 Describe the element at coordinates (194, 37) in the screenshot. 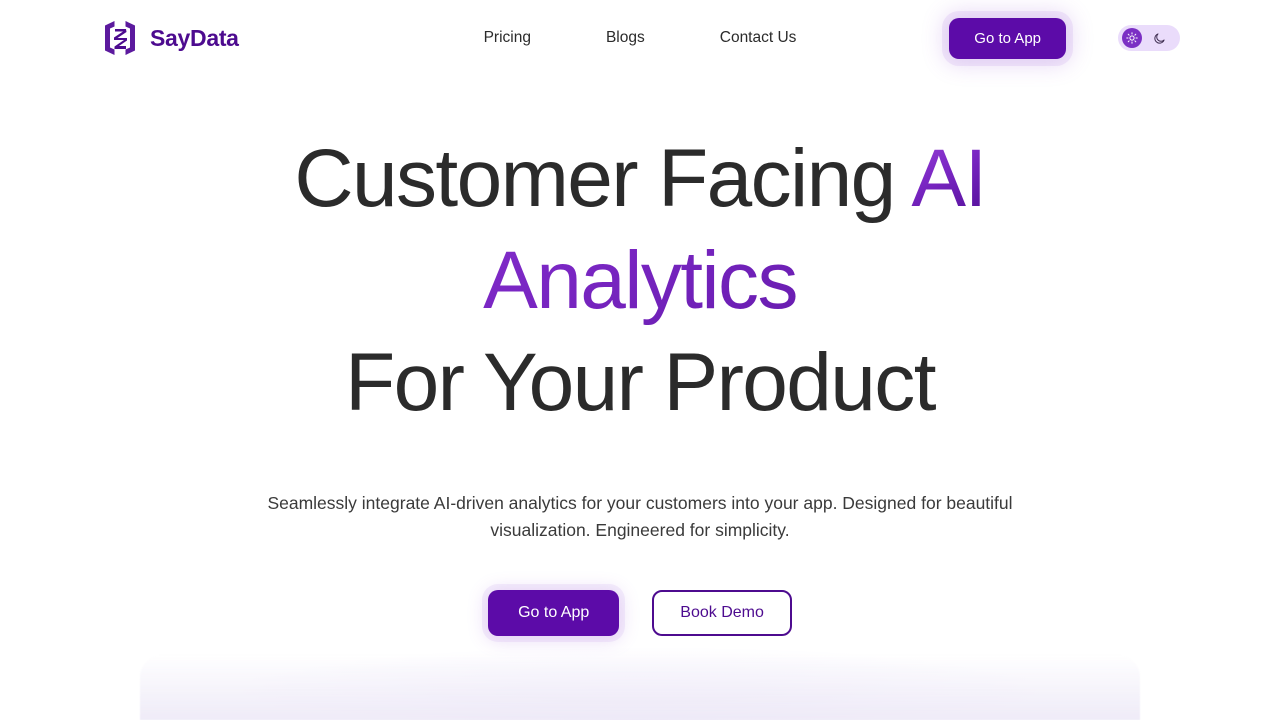

I see `brand-name: SayData` at that location.